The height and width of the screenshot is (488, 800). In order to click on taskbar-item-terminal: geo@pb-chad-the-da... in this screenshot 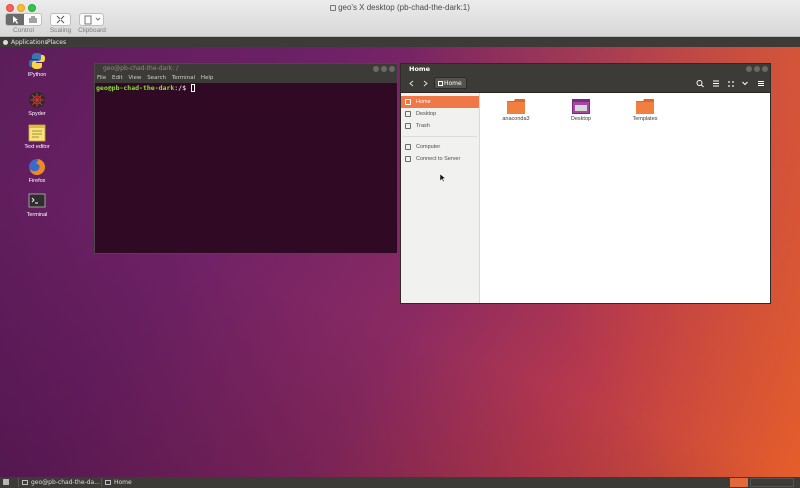, I will do `click(59, 482)`.